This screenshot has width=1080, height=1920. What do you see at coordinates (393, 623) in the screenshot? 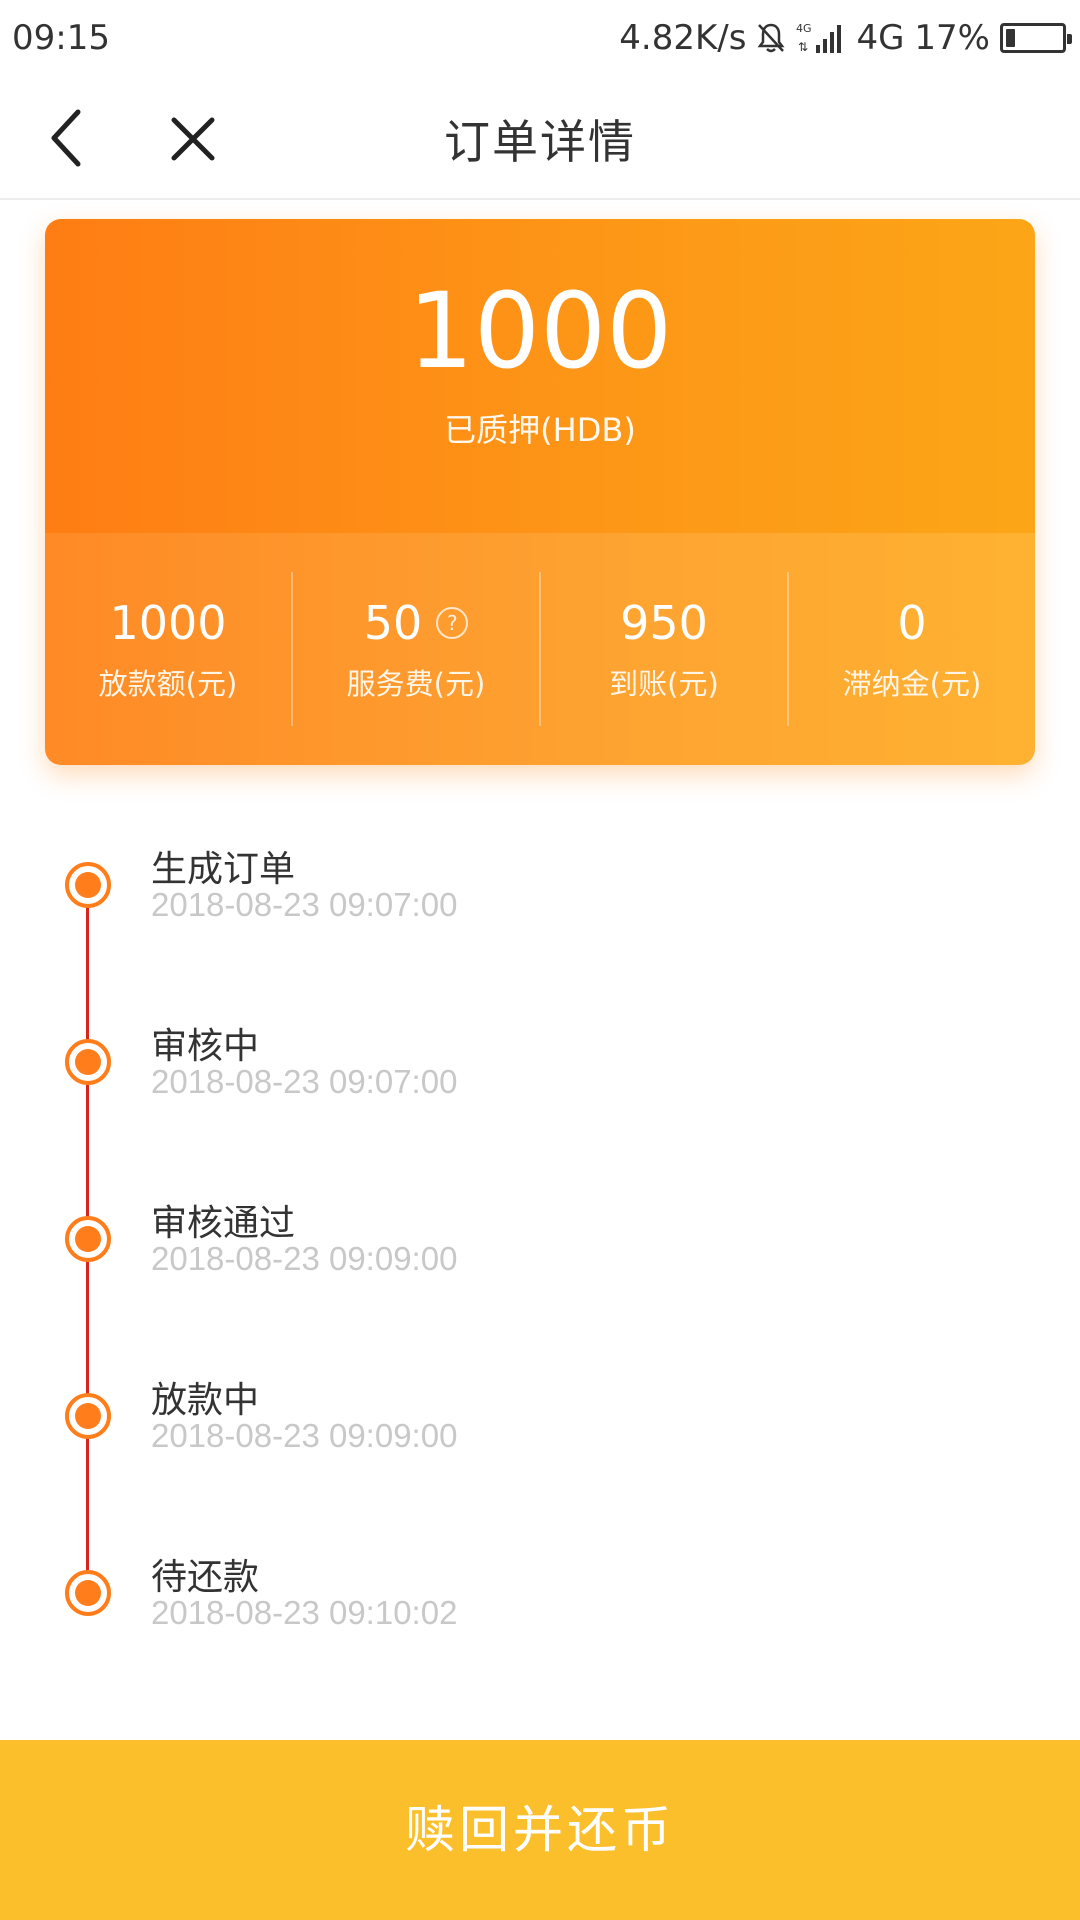
I see `stat-value: 50` at bounding box center [393, 623].